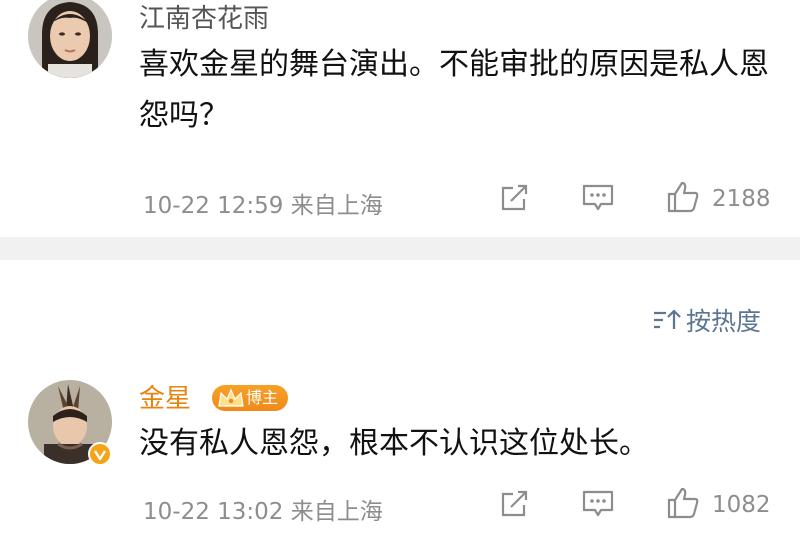 Image resolution: width=800 pixels, height=543 pixels. What do you see at coordinates (741, 199) in the screenshot?
I see `like-count: 2188` at bounding box center [741, 199].